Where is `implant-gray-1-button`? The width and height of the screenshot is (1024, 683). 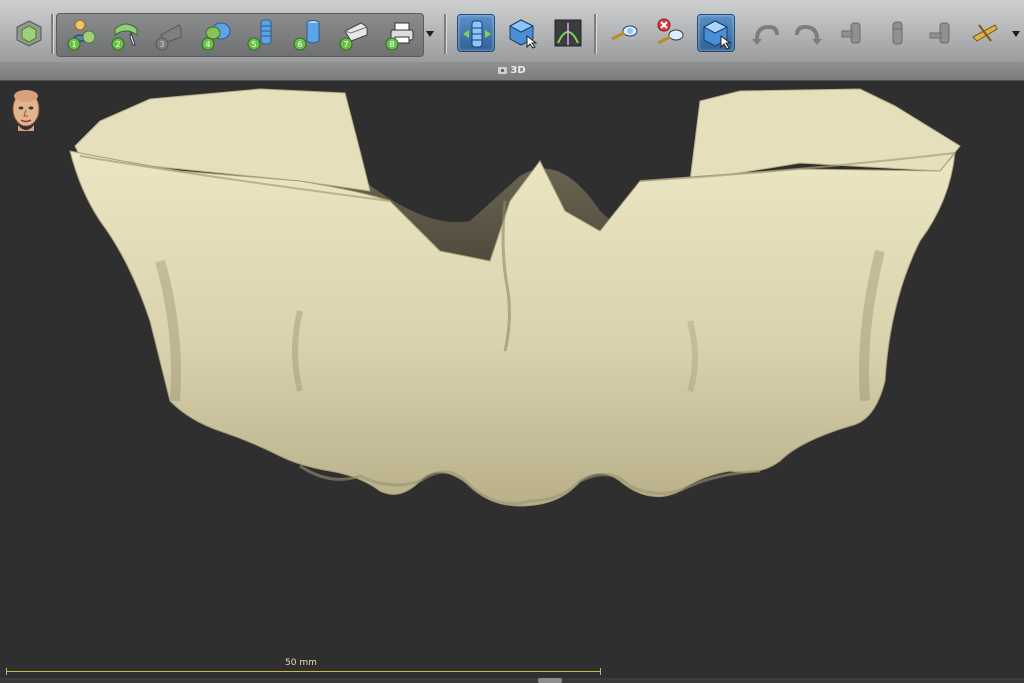
implant-gray-1-button is located at coordinates (853, 33).